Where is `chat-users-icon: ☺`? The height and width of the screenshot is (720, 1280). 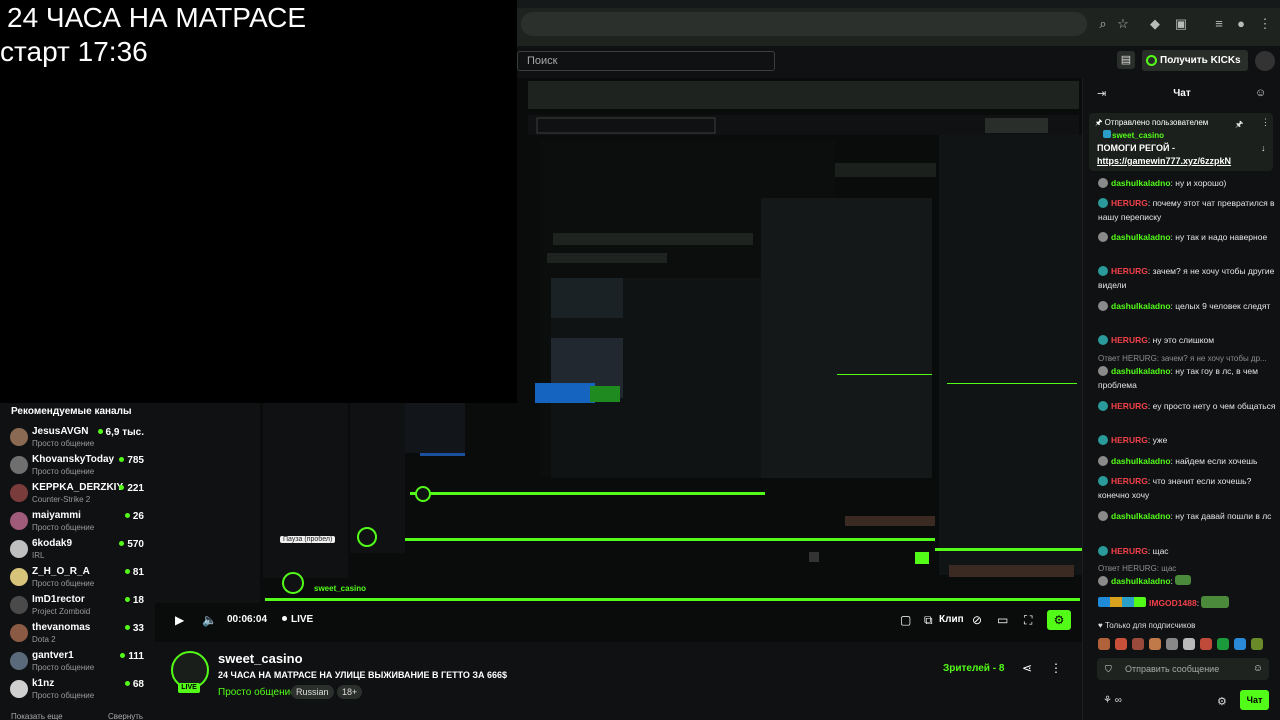
chat-users-icon: ☺ is located at coordinates (1260, 93).